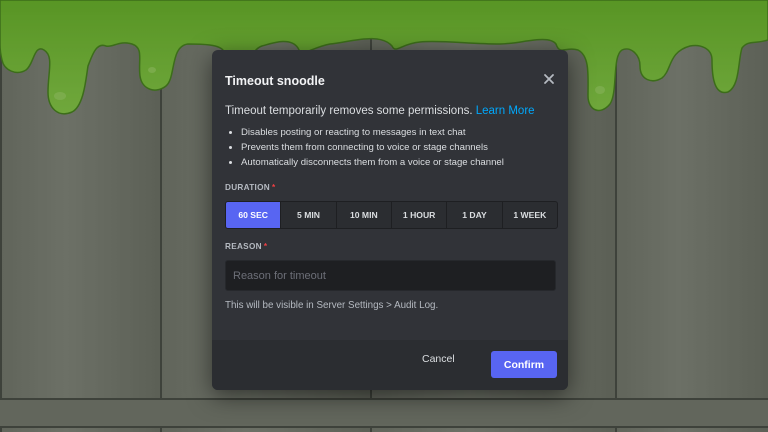 This screenshot has width=768, height=432. Describe the element at coordinates (253, 215) in the screenshot. I see `duration-option-60-sec: 60 SEC` at that location.